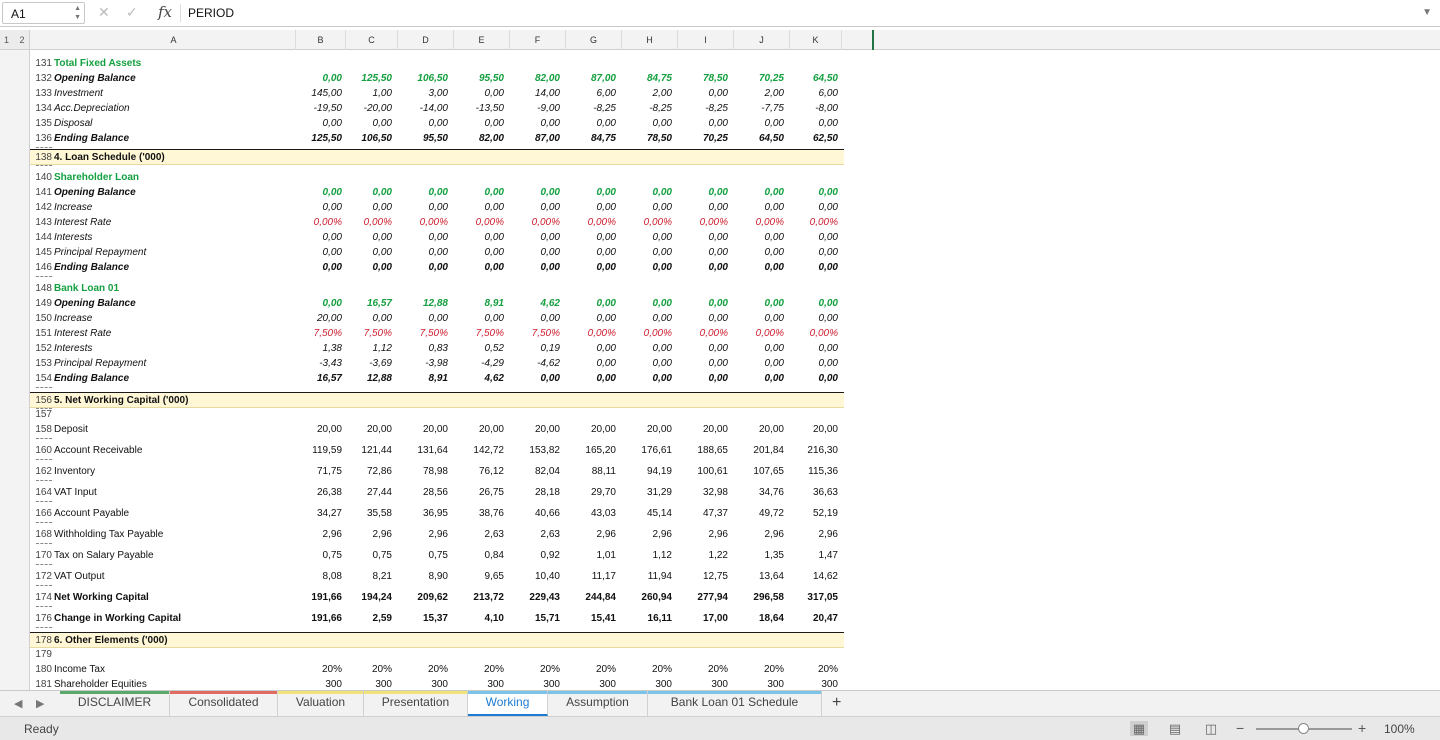  Describe the element at coordinates (78, 93) in the screenshot. I see `row-label: Investment` at that location.